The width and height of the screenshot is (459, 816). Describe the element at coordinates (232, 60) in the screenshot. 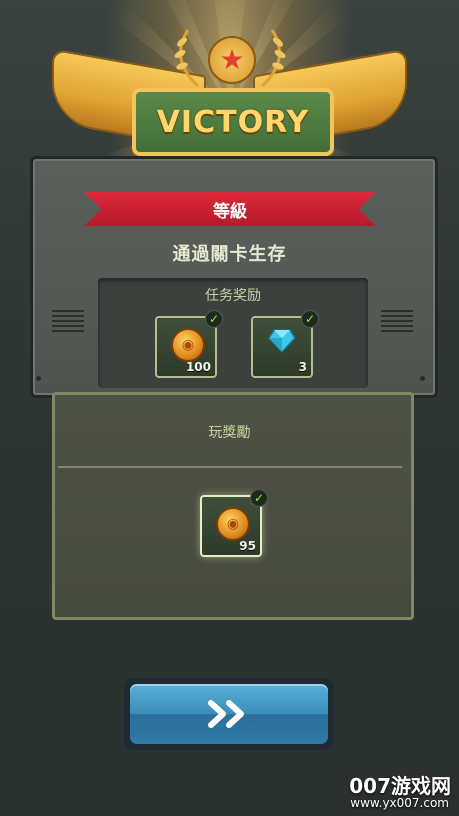

I see `star-medal-icon: ★` at that location.